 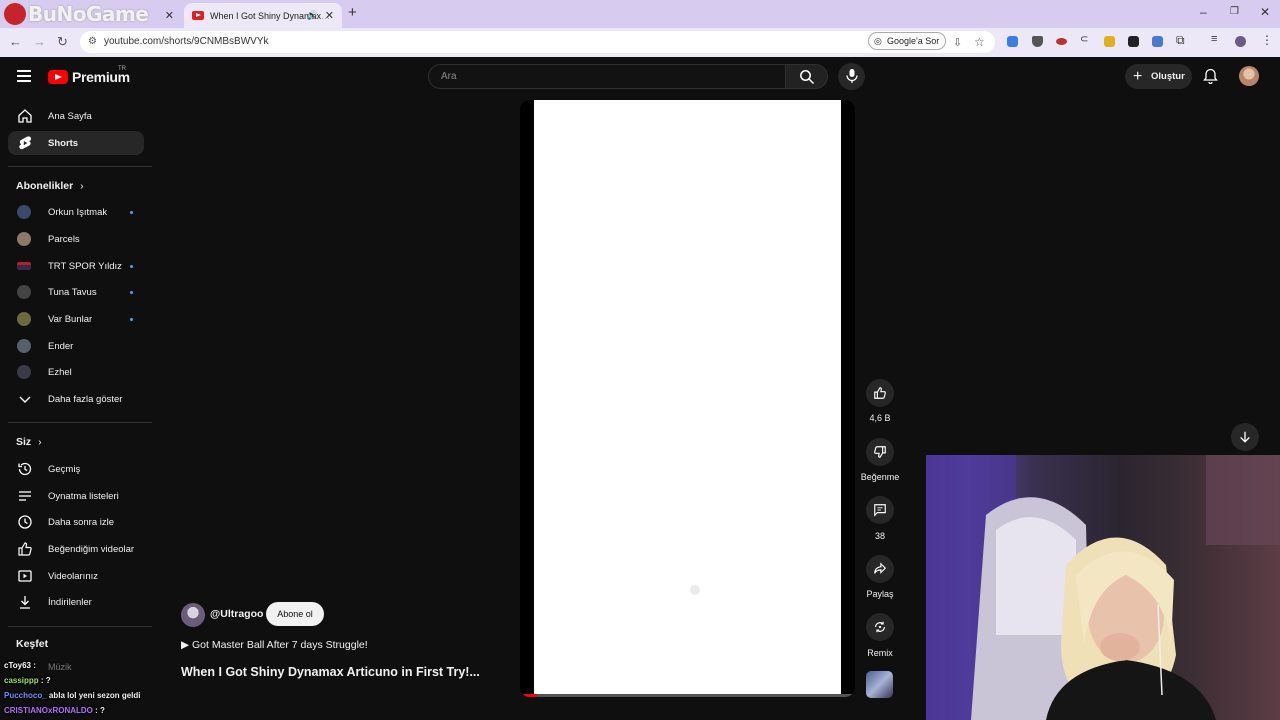 What do you see at coordinates (312, 15) in the screenshot?
I see `speaker-icon: 🔊` at bounding box center [312, 15].